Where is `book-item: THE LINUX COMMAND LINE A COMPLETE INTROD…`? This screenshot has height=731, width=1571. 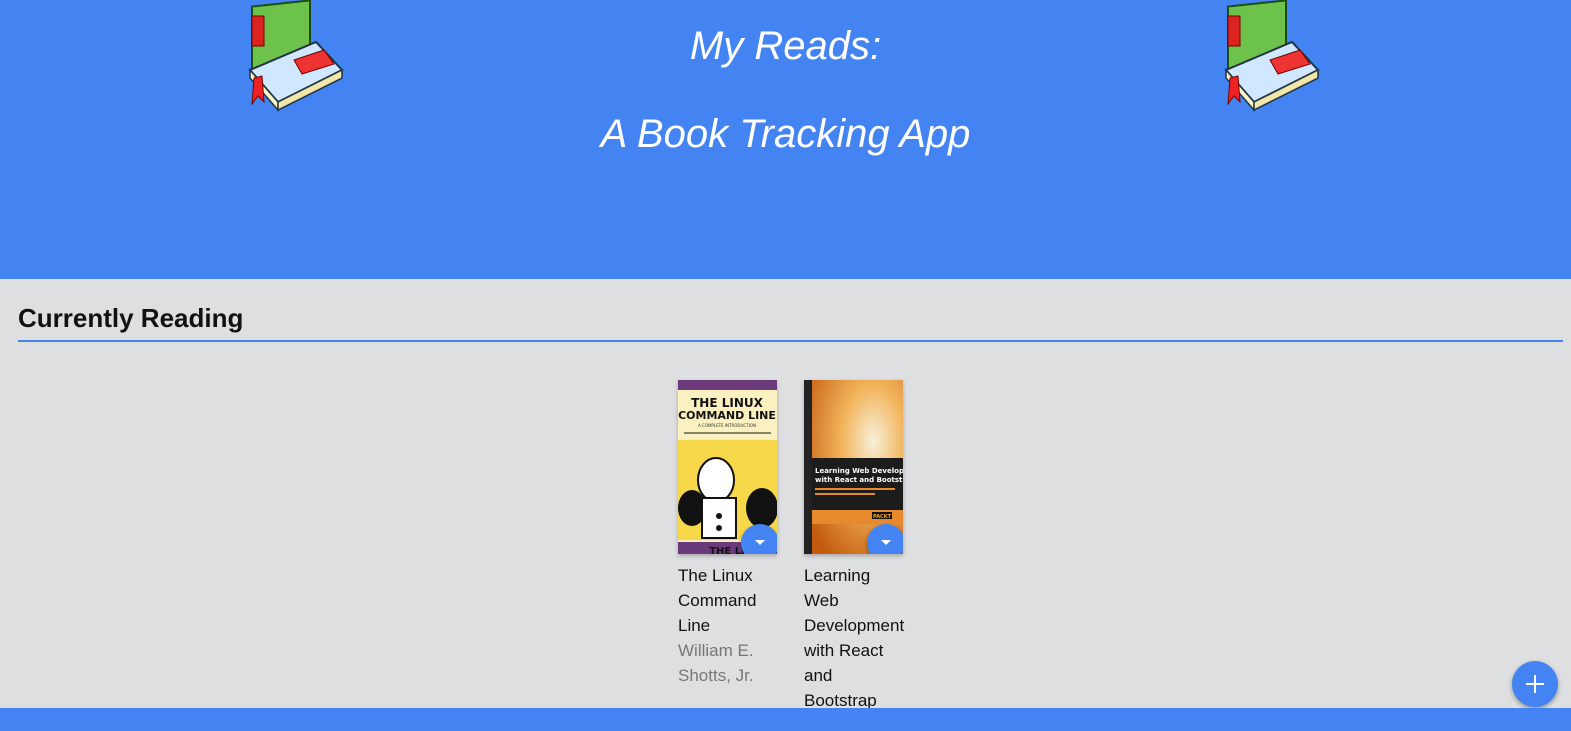 book-item: THE LINUX COMMAND LINE A COMPLETE INTROD… is located at coordinates (728, 534).